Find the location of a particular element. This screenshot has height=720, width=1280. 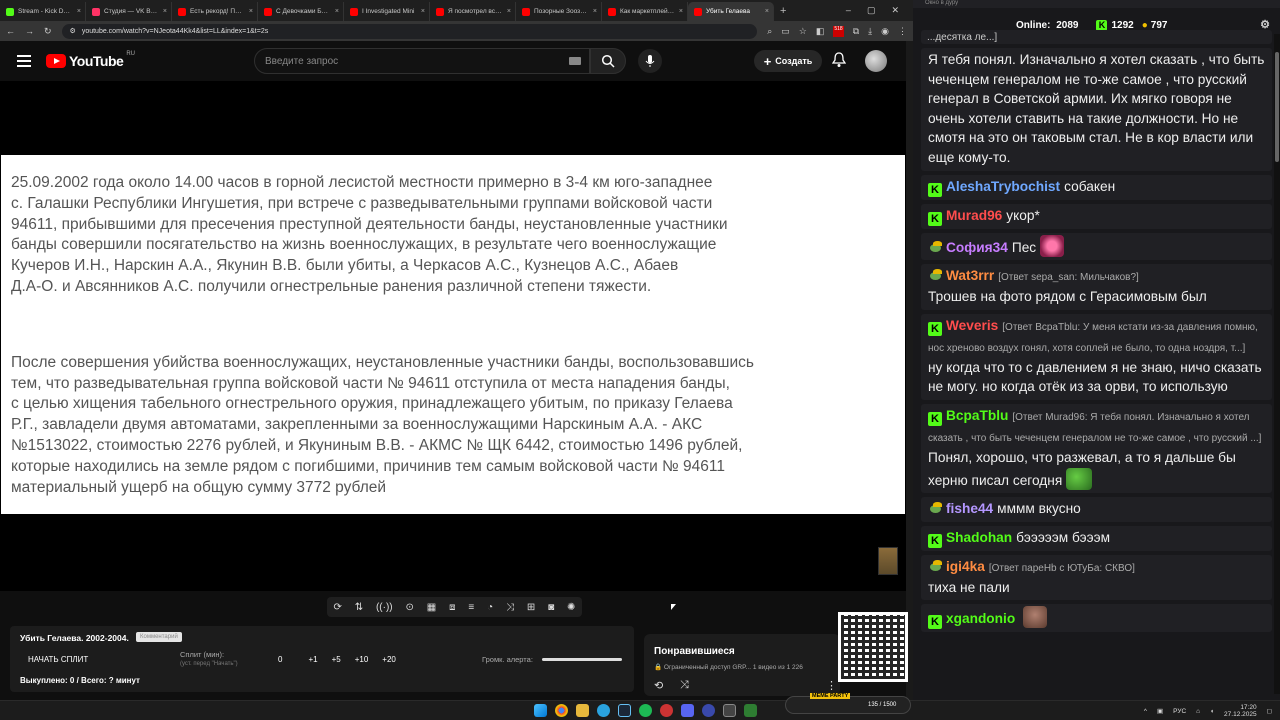

chat-username: fishe44 is located at coordinates (969, 508).